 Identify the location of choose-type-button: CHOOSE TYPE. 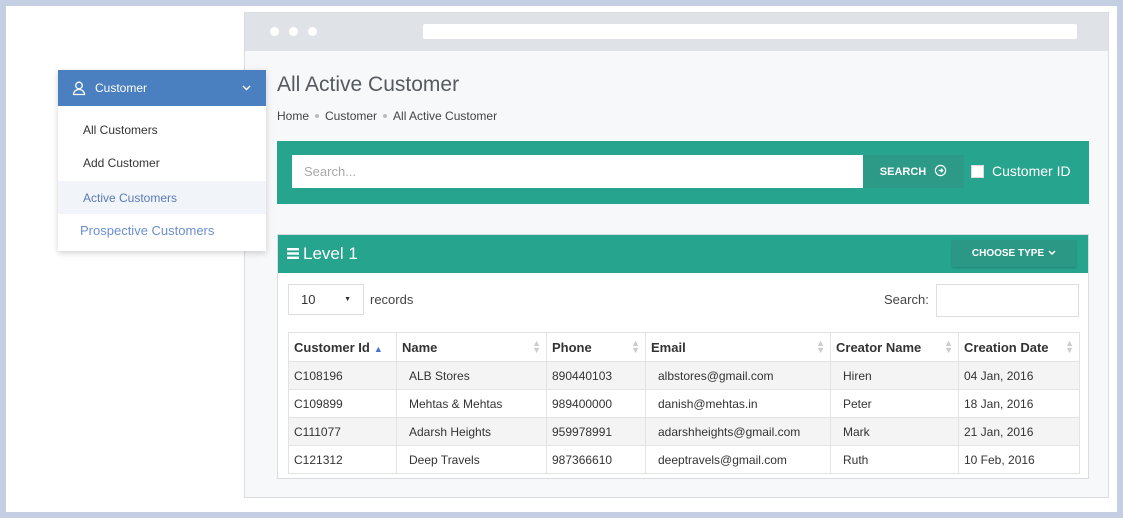
(1014, 253).